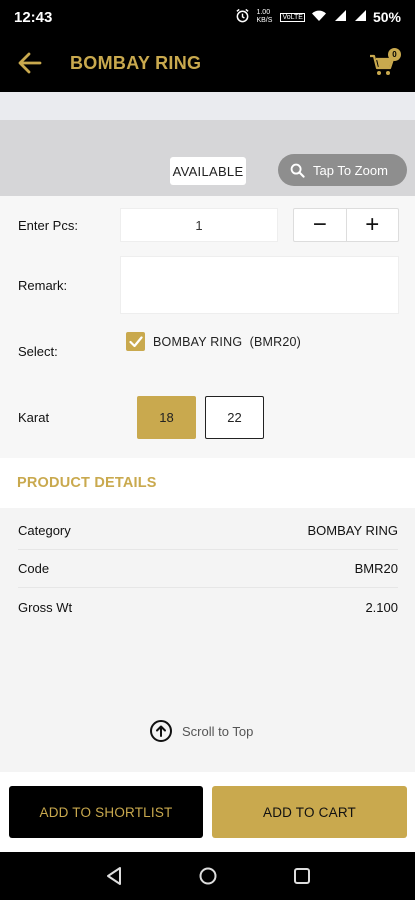  Describe the element at coordinates (45, 607) in the screenshot. I see `detail-label: Gross Wt` at that location.